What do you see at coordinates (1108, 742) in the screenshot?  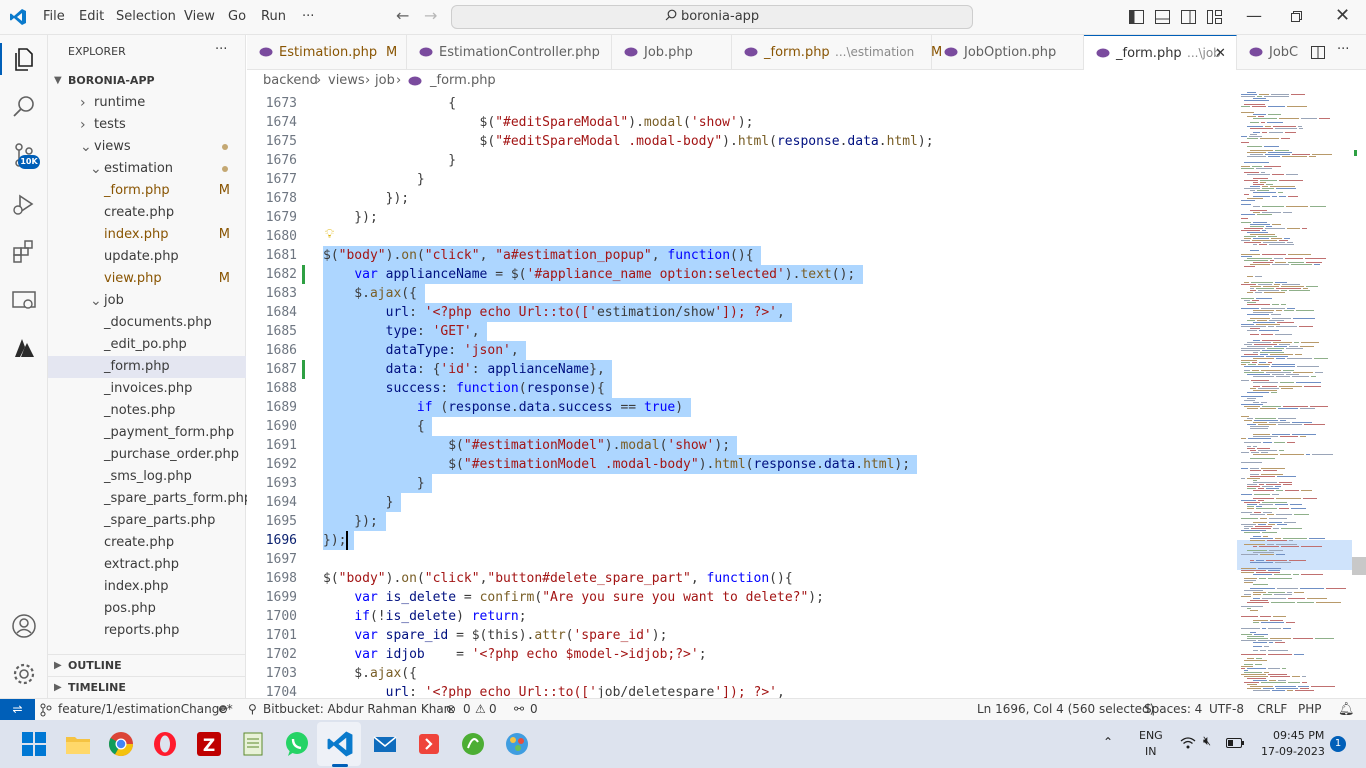 I see `show-hidden-icons-icon: ⌃` at bounding box center [1108, 742].